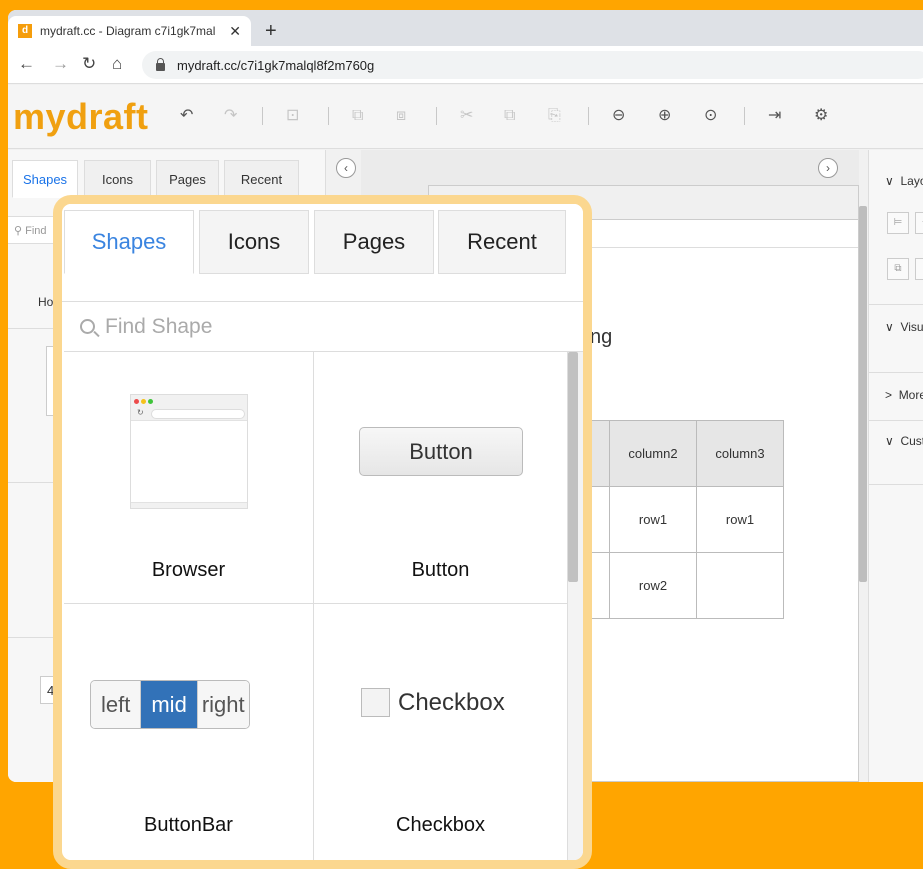 The height and width of the screenshot is (869, 923). What do you see at coordinates (532, 65) in the screenshot?
I see `url-field: mydraft.cc/c7i1gk7malql8f2m760g` at bounding box center [532, 65].